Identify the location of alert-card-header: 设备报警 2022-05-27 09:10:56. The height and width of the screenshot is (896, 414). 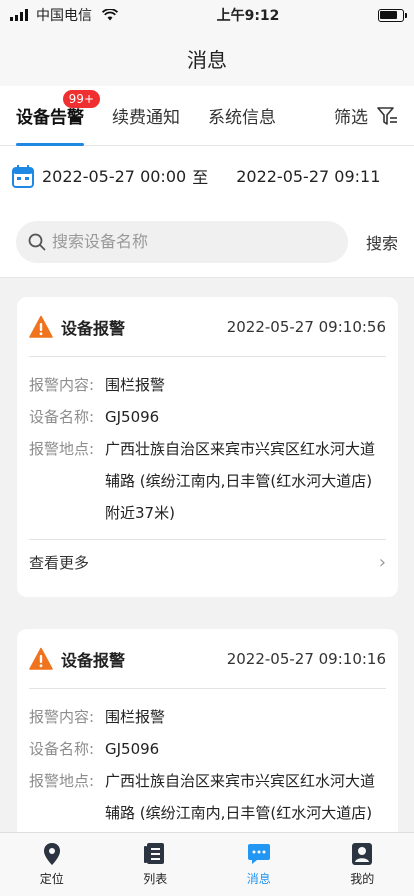
(207, 327).